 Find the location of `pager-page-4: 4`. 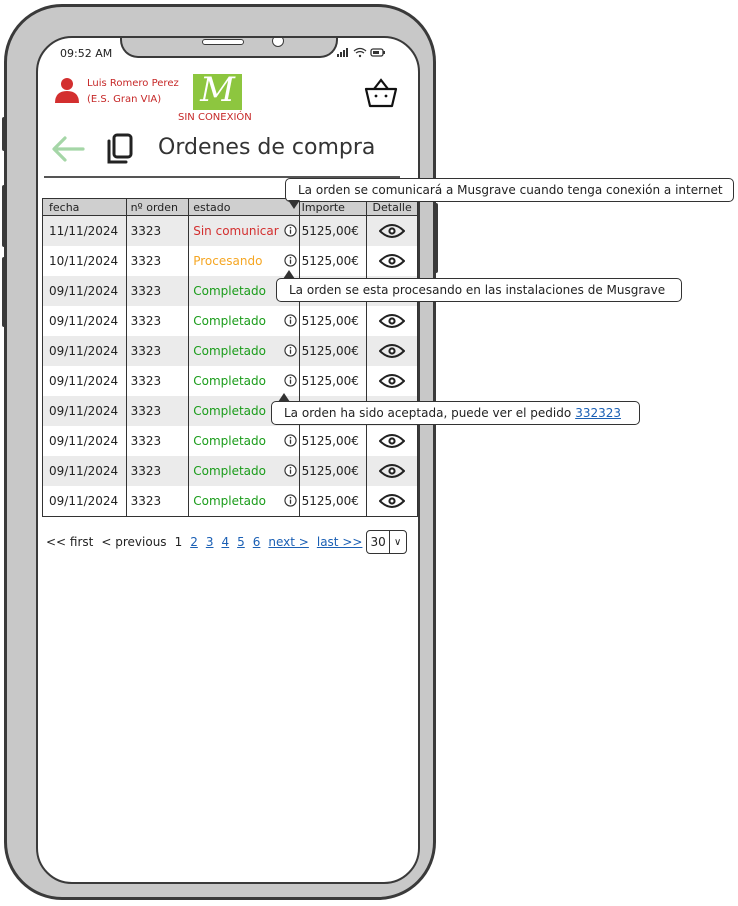

pager-page-4: 4 is located at coordinates (225, 542).